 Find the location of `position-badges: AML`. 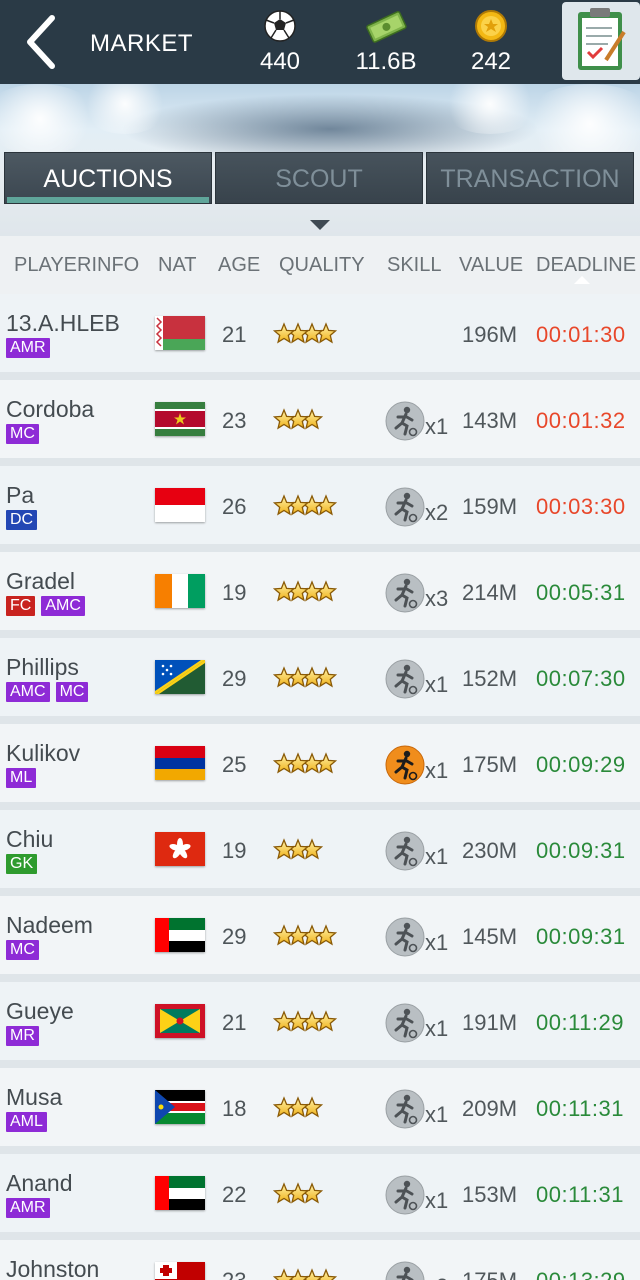

position-badges: AML is located at coordinates (26, 1122).